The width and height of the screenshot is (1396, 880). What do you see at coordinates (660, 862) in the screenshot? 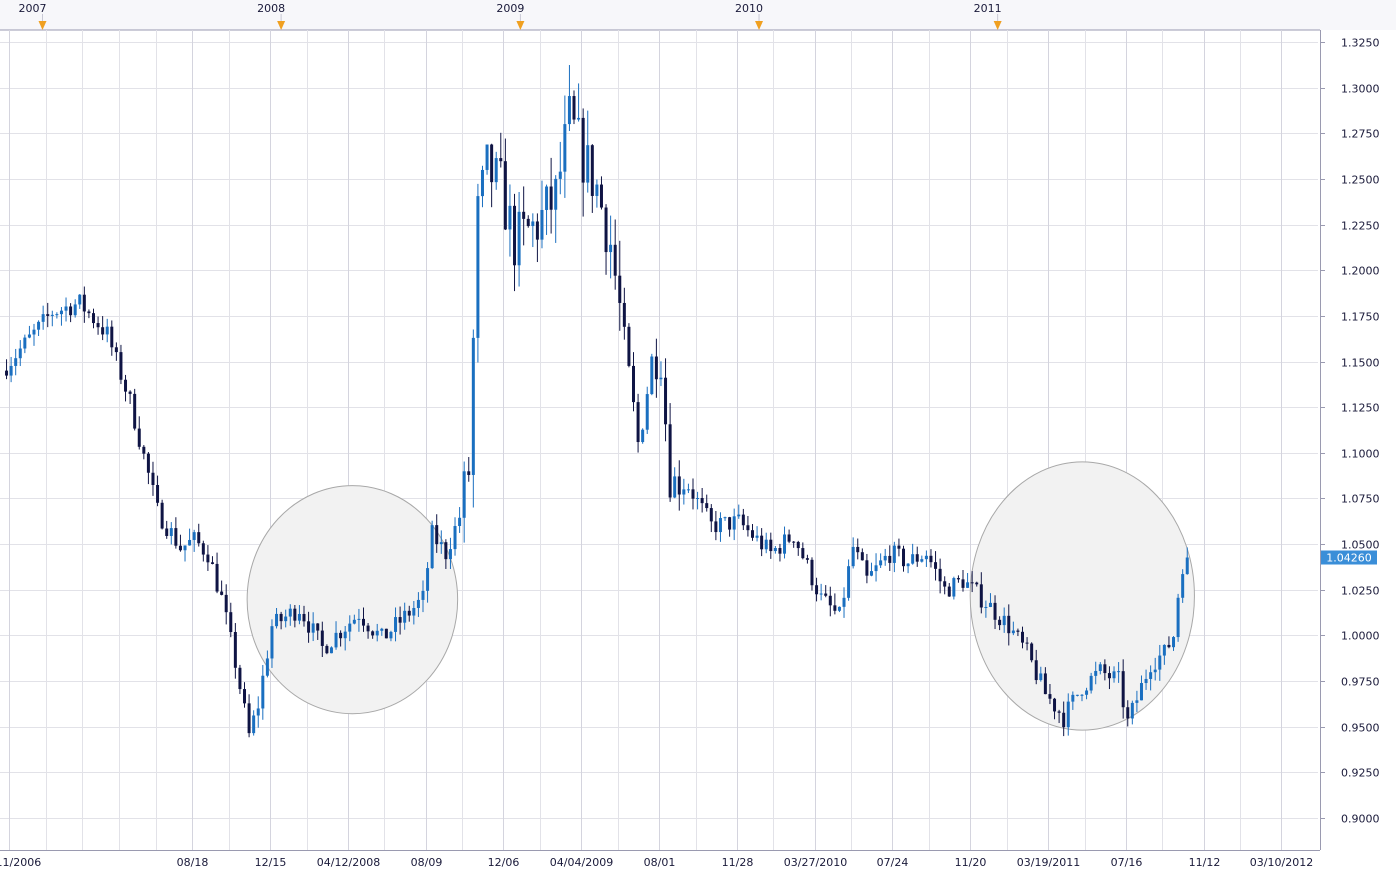
I see `x-tick-label: 08/01` at bounding box center [660, 862].